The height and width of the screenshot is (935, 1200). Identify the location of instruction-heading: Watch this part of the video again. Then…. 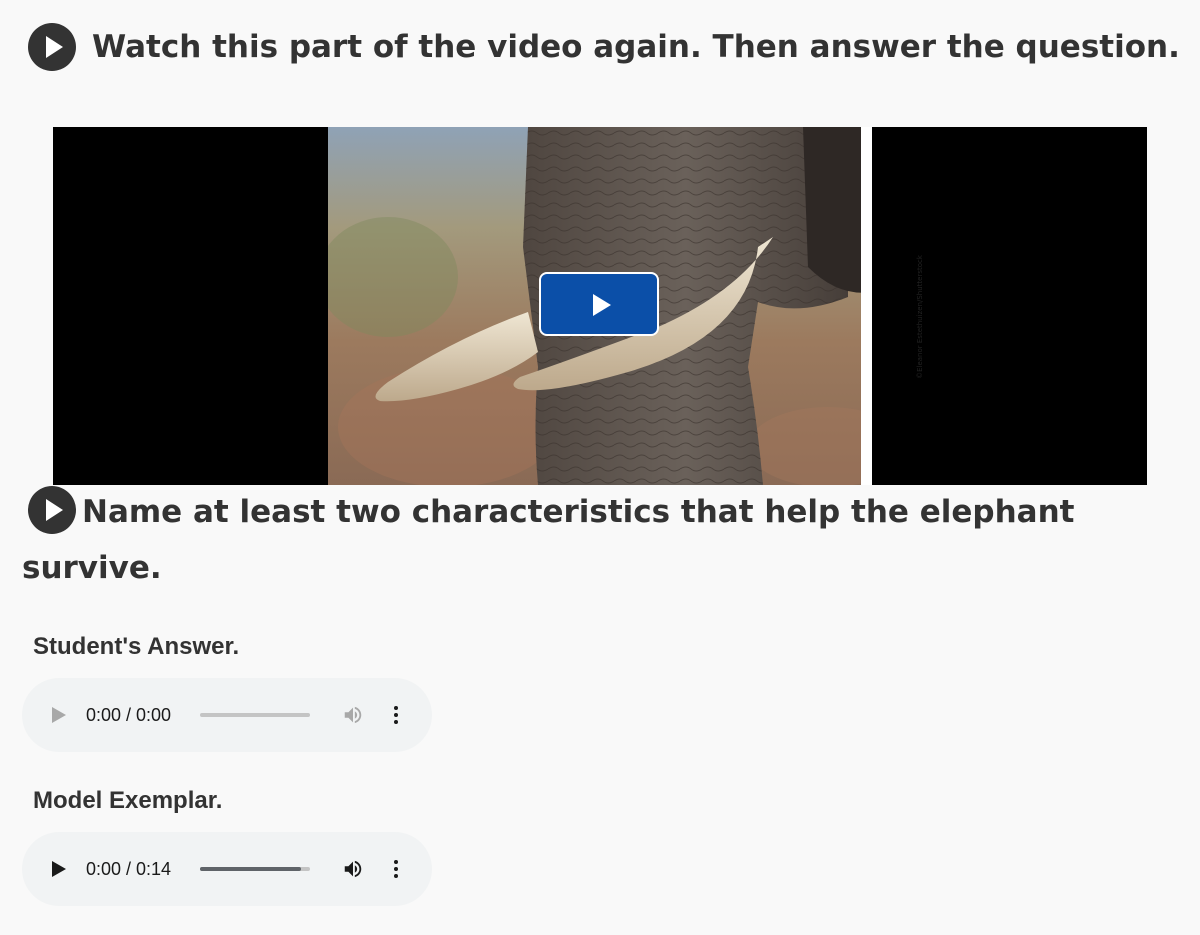
(636, 47).